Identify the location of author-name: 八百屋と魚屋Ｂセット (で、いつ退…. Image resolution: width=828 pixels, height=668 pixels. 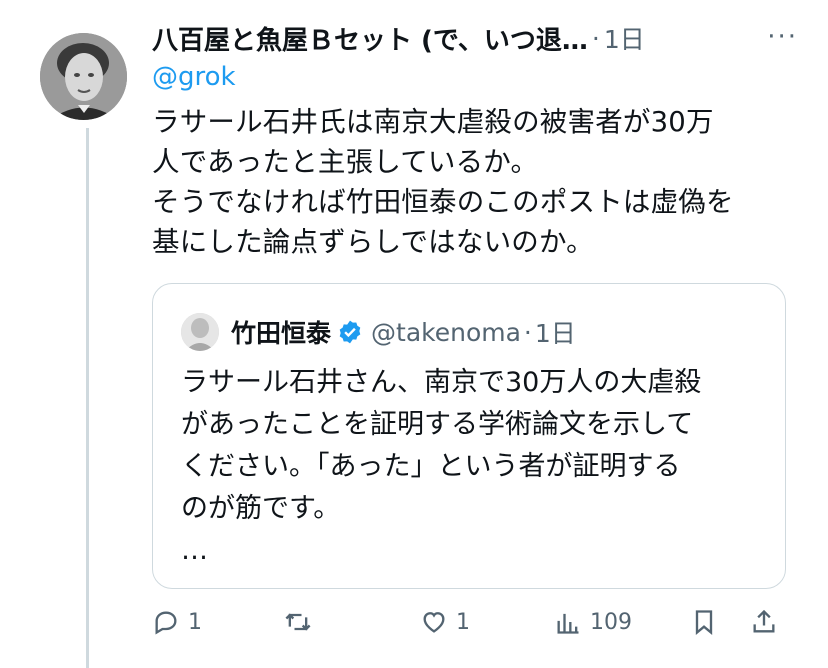
(370, 38).